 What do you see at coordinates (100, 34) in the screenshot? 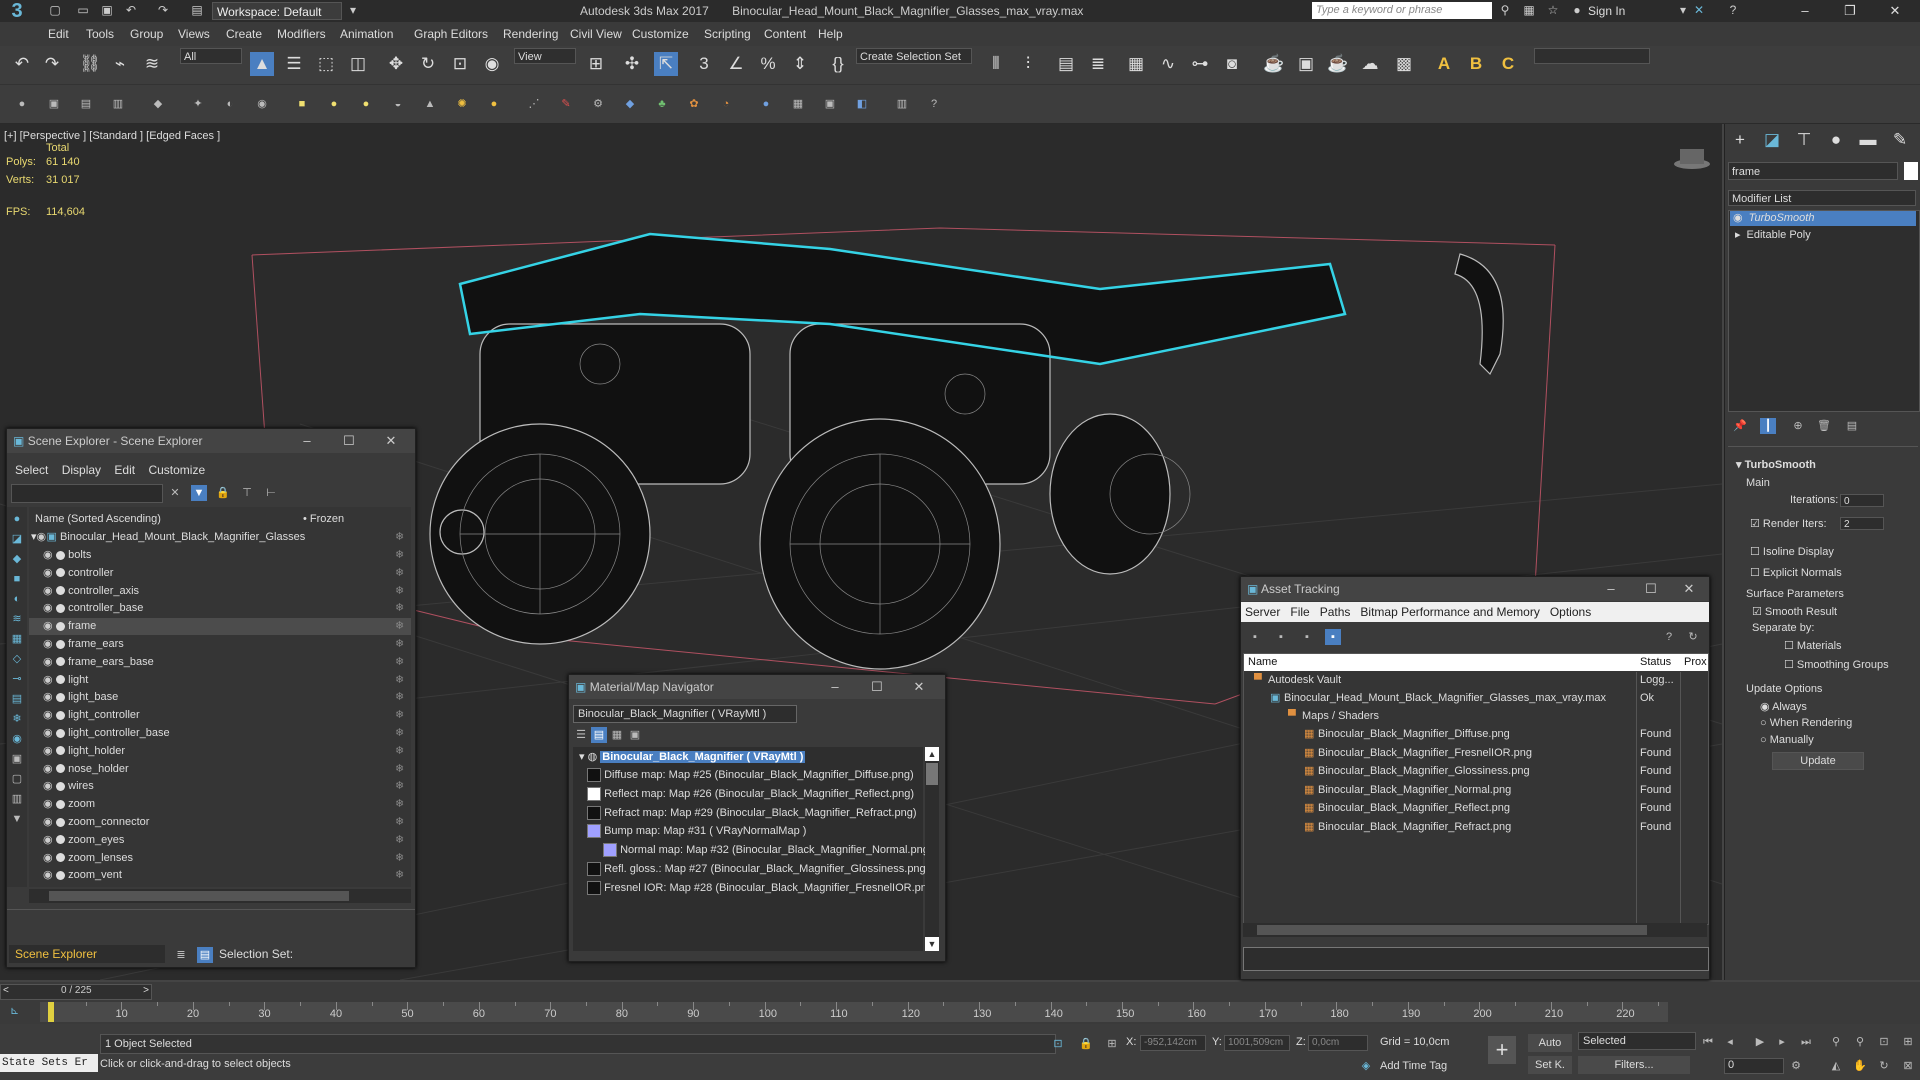
I see `menu-tools: Tools` at bounding box center [100, 34].